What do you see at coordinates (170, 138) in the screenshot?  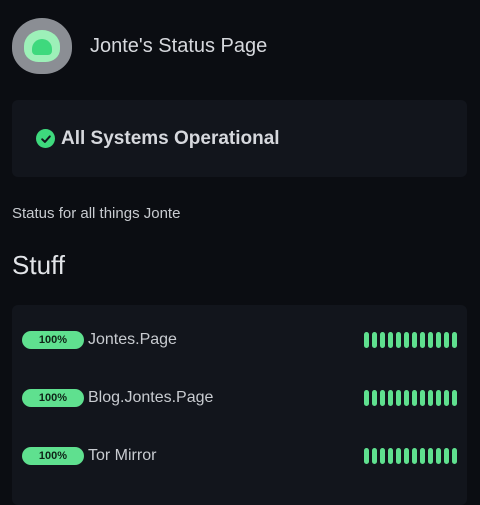 I see `overall-status-text: All Systems Operational` at bounding box center [170, 138].